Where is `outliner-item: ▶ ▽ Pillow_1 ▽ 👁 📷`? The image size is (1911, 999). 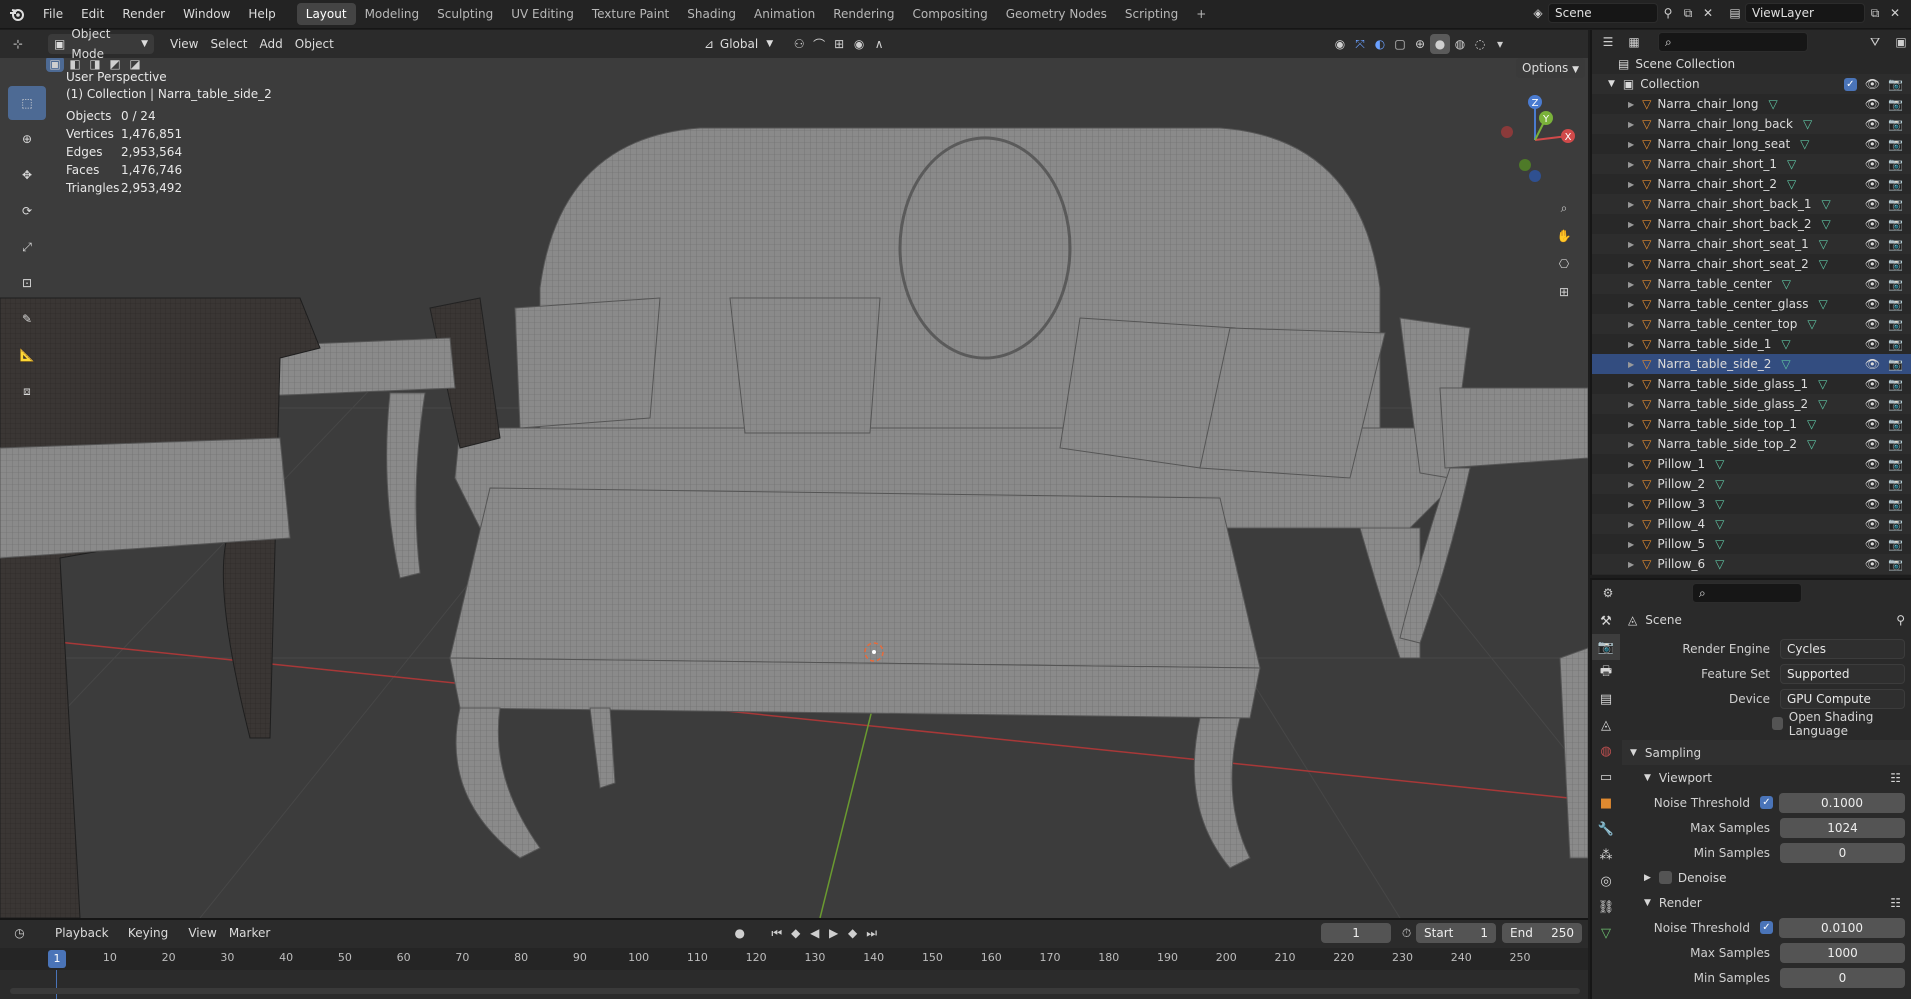 outliner-item: ▶ ▽ Pillow_1 ▽ 👁 📷 is located at coordinates (1751, 464).